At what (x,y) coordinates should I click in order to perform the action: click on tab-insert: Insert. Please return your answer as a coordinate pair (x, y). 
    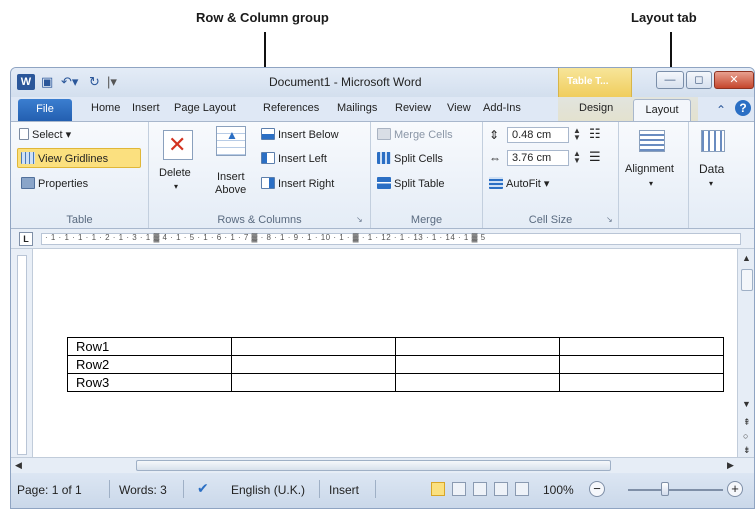
    Looking at the image, I should click on (146, 108).